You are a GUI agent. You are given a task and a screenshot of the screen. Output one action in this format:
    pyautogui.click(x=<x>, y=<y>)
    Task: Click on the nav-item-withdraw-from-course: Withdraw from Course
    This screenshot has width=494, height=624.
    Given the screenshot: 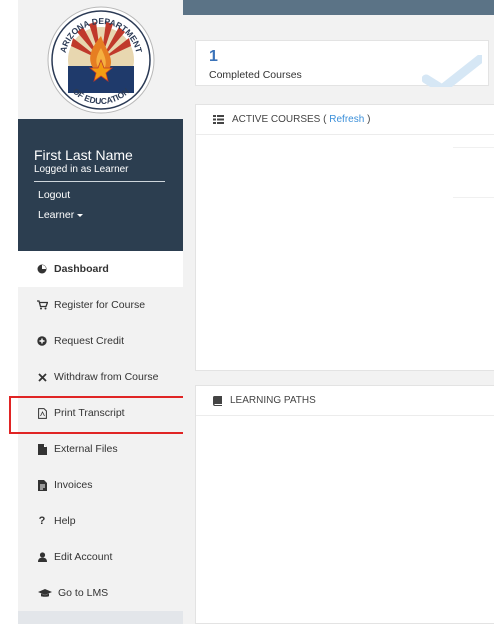 What is the action you would take?
    pyautogui.click(x=100, y=377)
    